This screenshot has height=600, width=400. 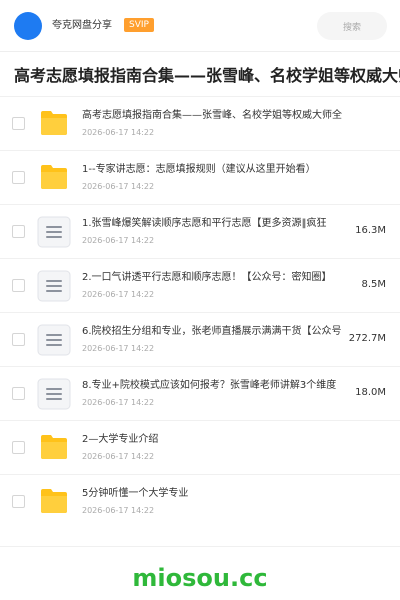 I want to click on list-divider, so click(x=200, y=546).